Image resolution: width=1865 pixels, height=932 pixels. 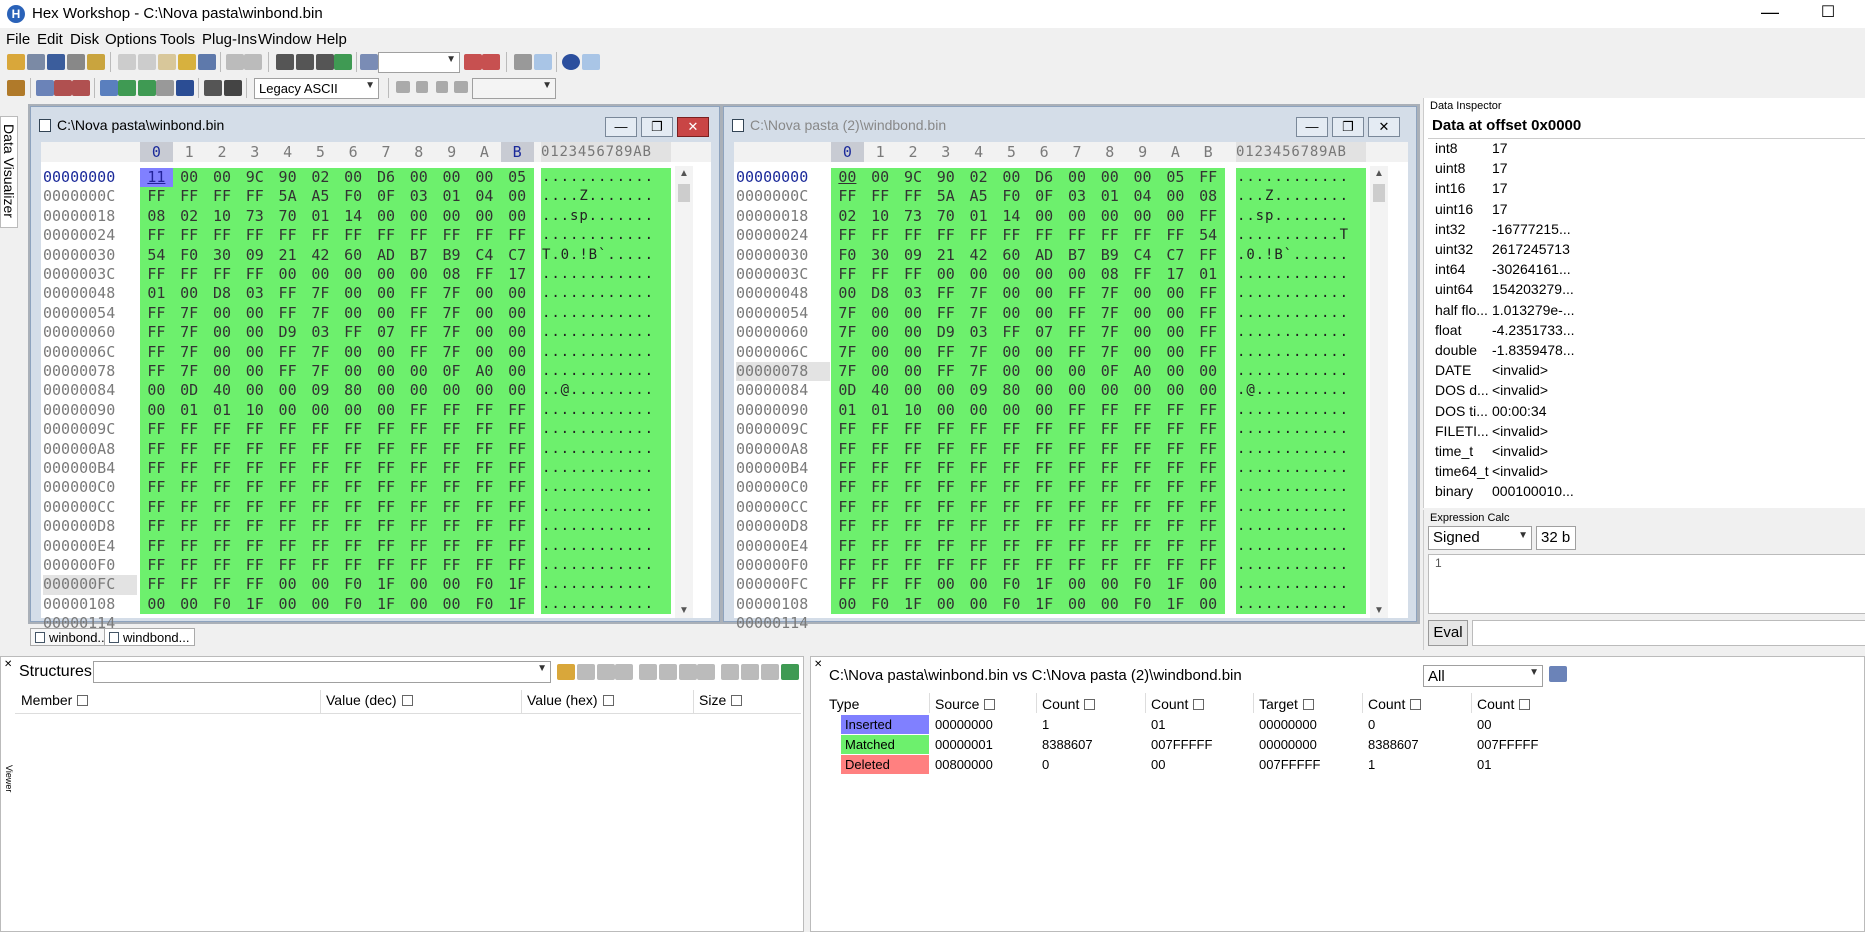 What do you see at coordinates (523, 62) in the screenshot?
I see `base-10-icon` at bounding box center [523, 62].